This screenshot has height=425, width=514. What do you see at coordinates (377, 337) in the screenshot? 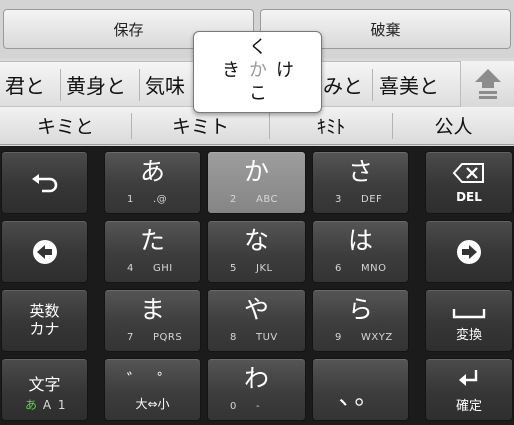
I see `key-sub-chars: WXYZ` at bounding box center [377, 337].